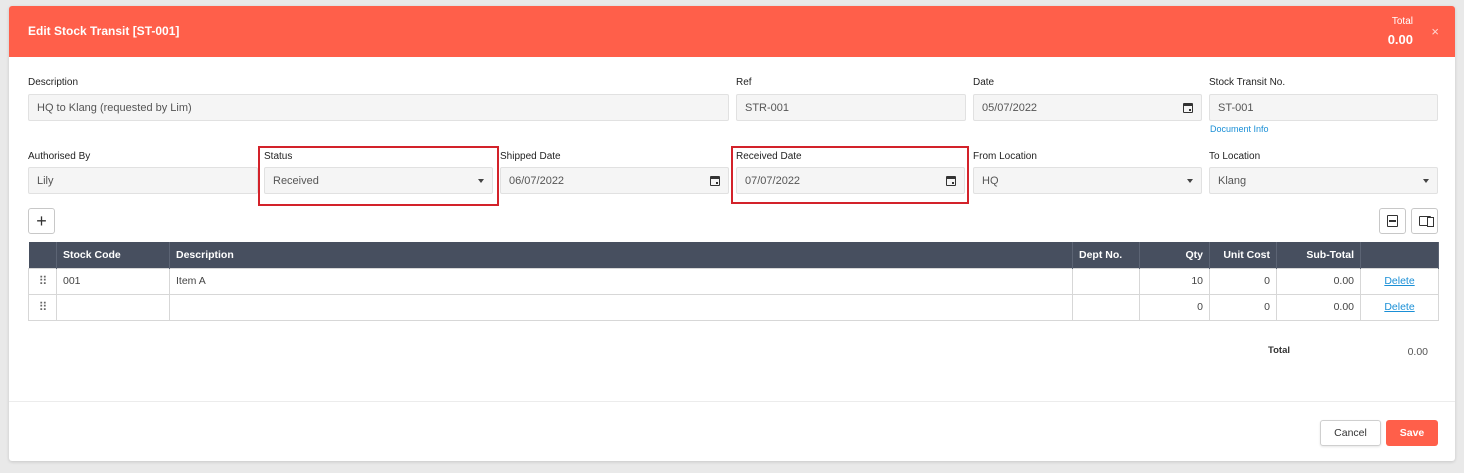  I want to click on plus-icon: +, so click(41, 221).